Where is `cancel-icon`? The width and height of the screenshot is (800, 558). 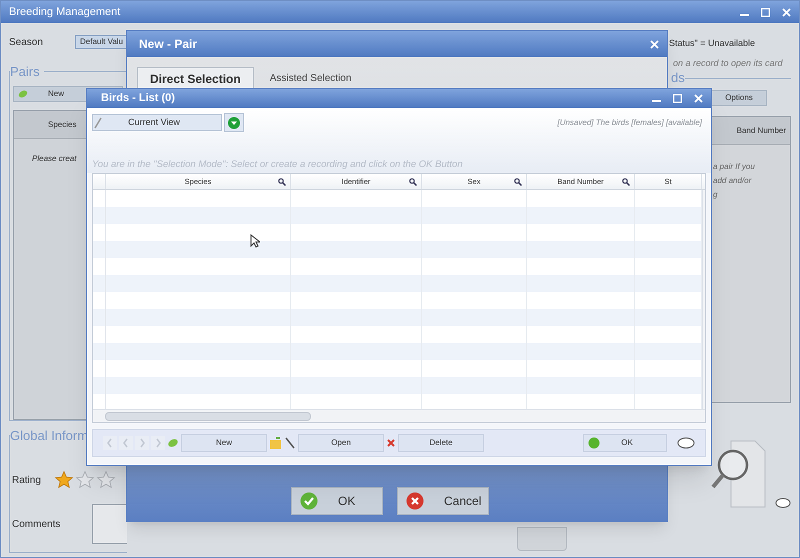 cancel-icon is located at coordinates (415, 501).